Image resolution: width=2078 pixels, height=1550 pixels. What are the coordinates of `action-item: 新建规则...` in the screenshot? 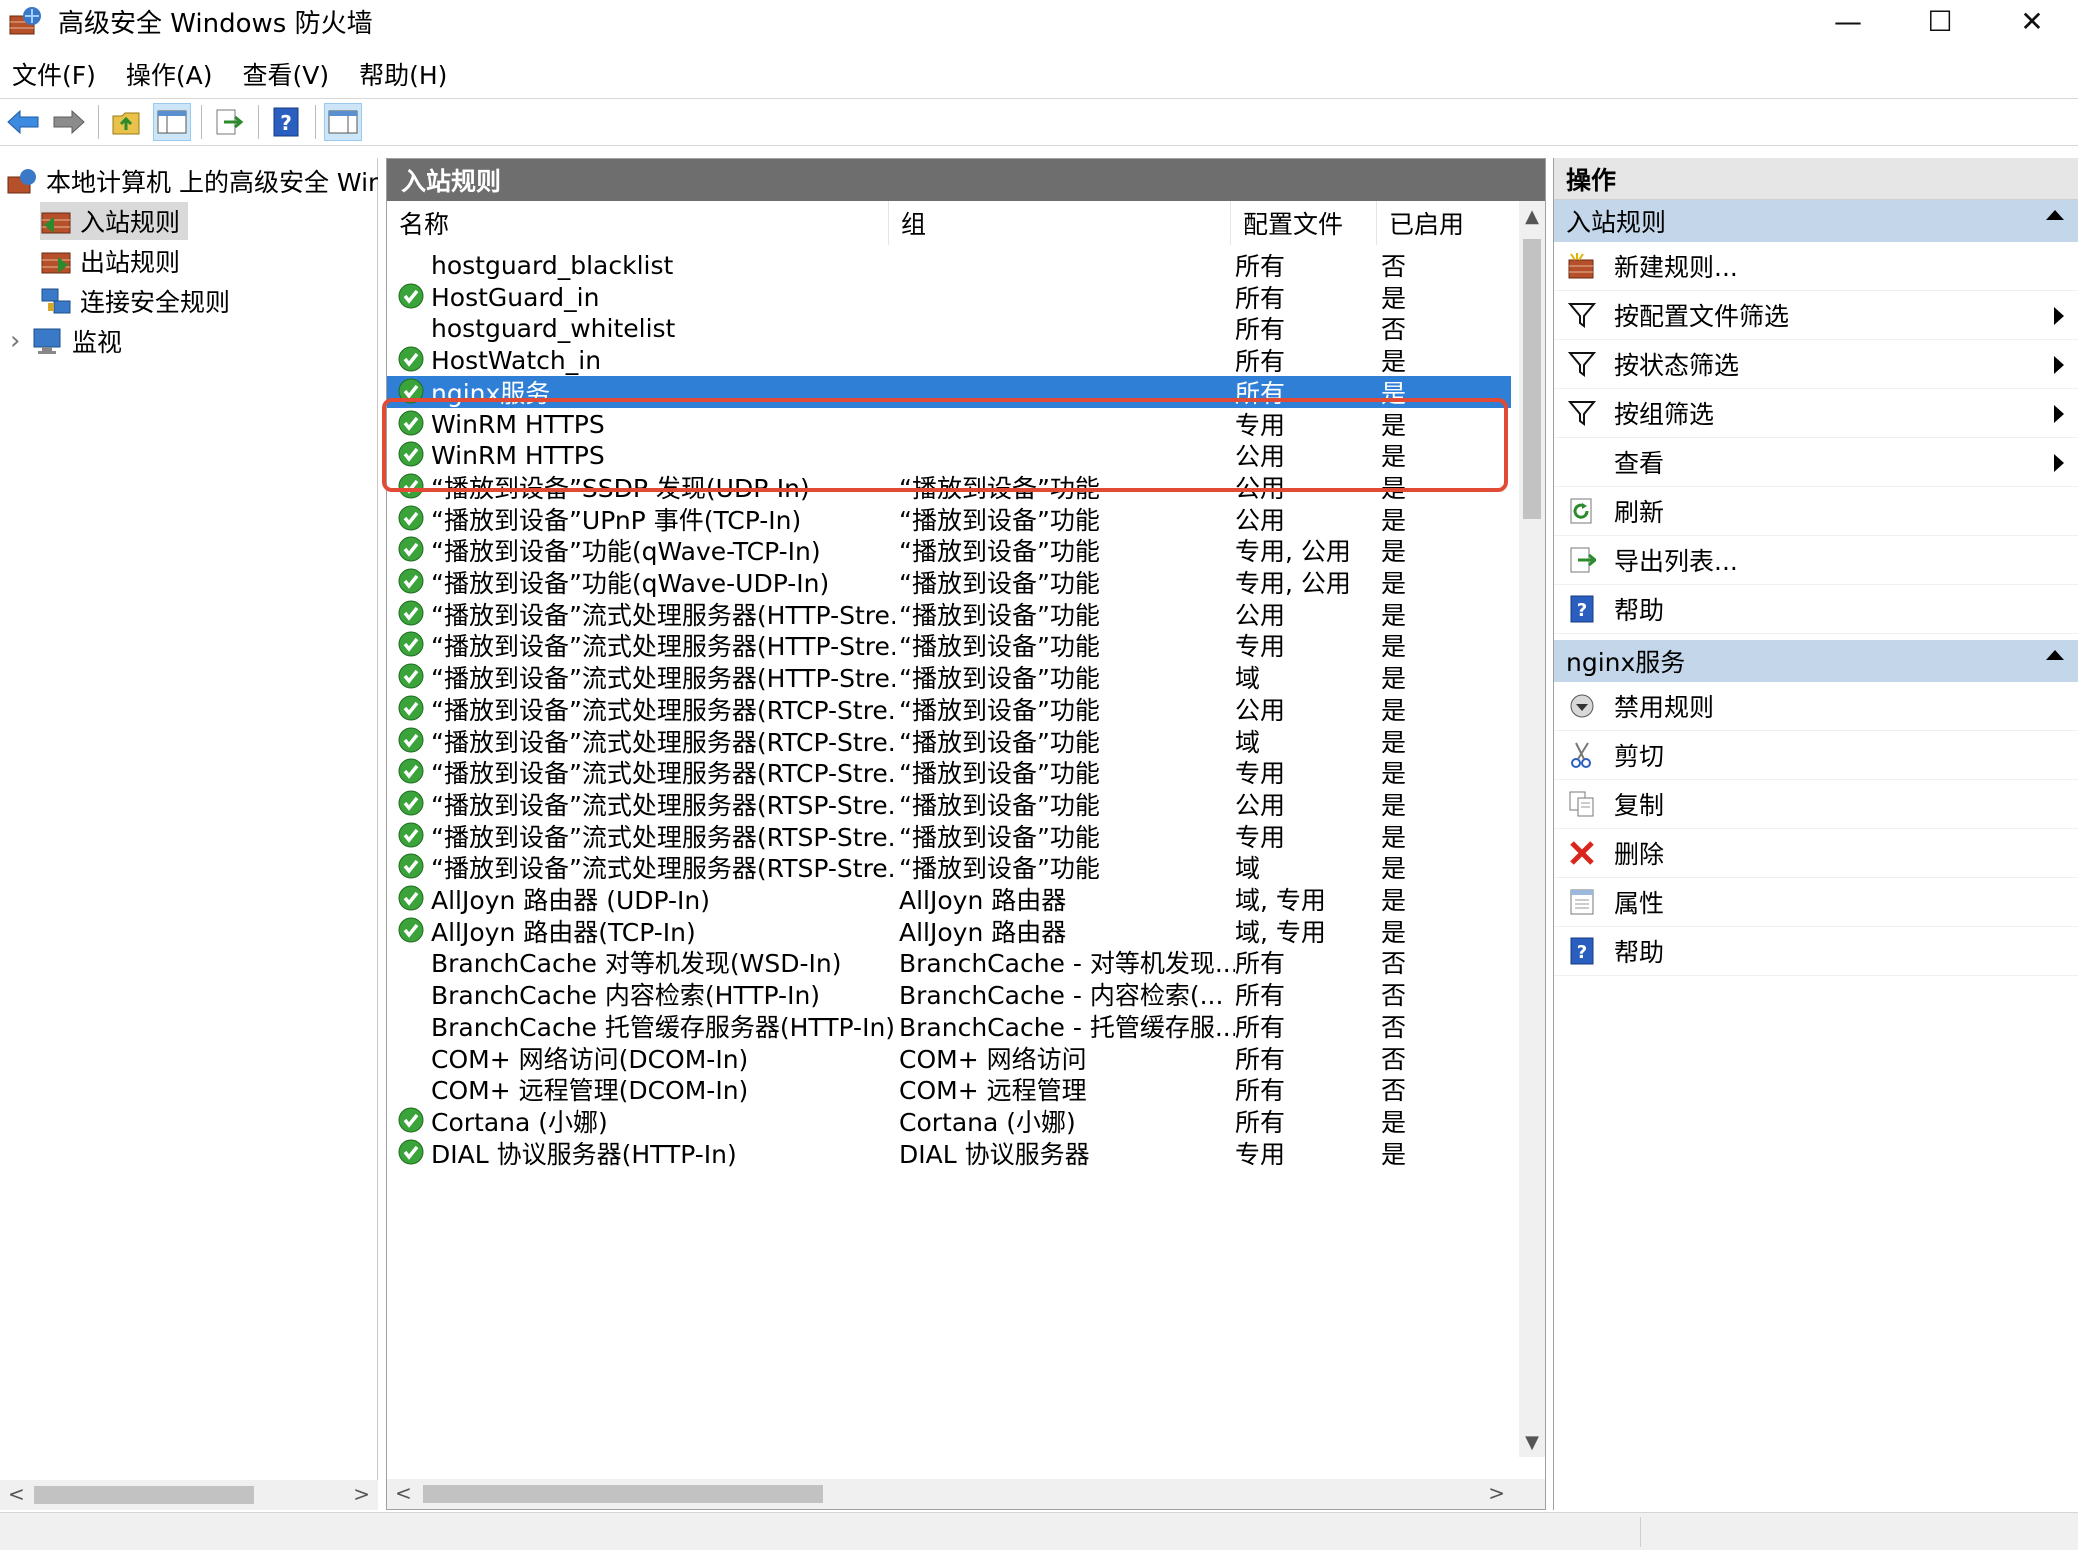 It's located at (1816, 266).